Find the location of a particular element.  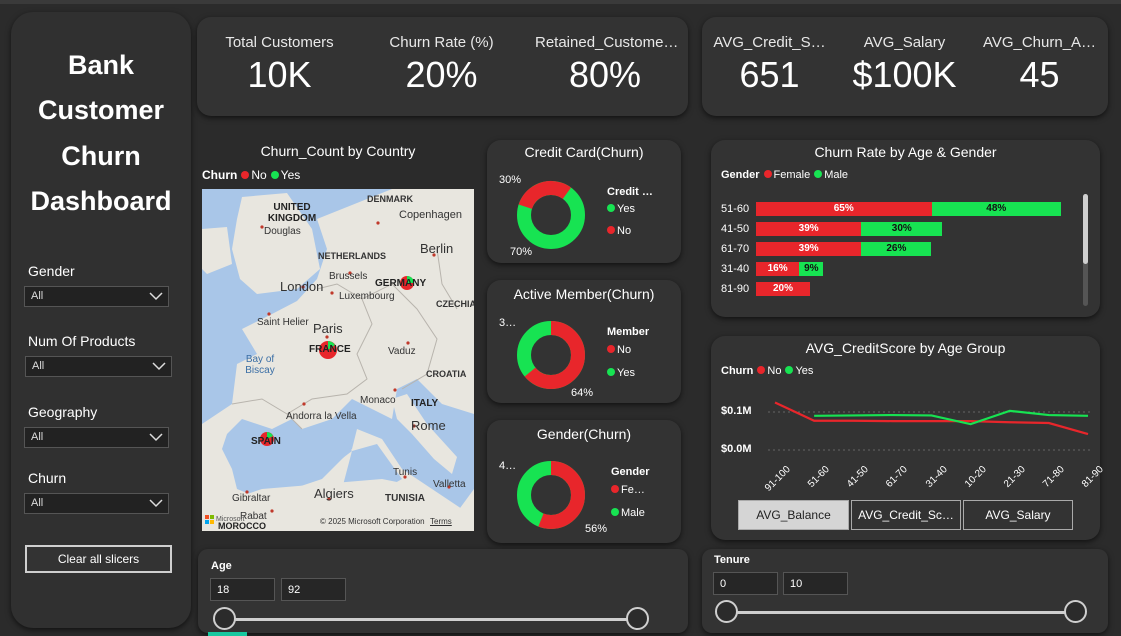

gender-donut is located at coordinates (551, 495).